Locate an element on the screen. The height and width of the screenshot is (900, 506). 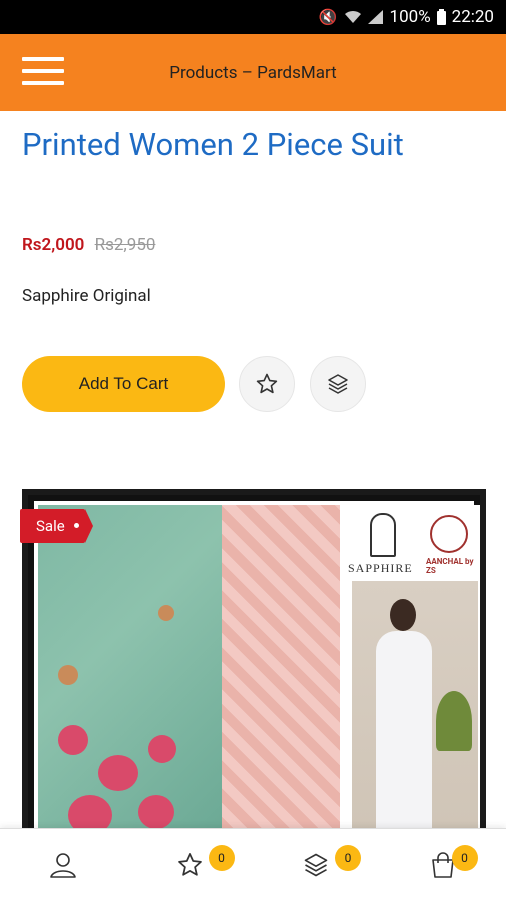
signal-icon is located at coordinates (375, 17).